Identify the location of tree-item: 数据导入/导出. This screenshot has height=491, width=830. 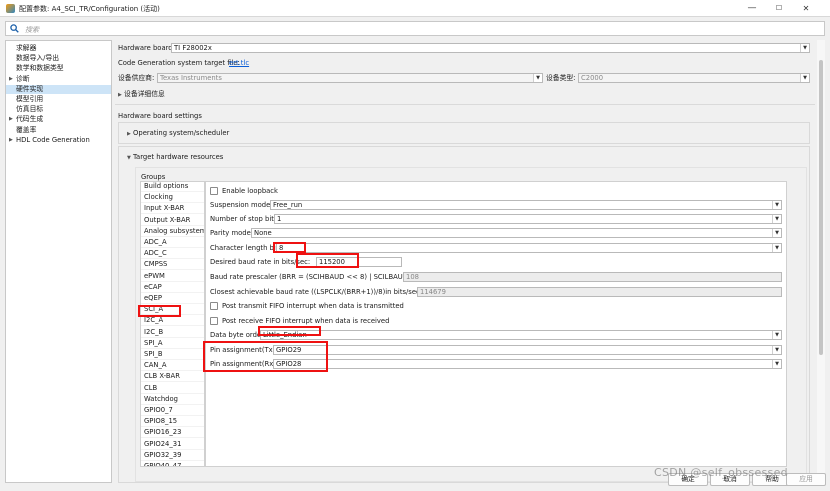
(58, 58).